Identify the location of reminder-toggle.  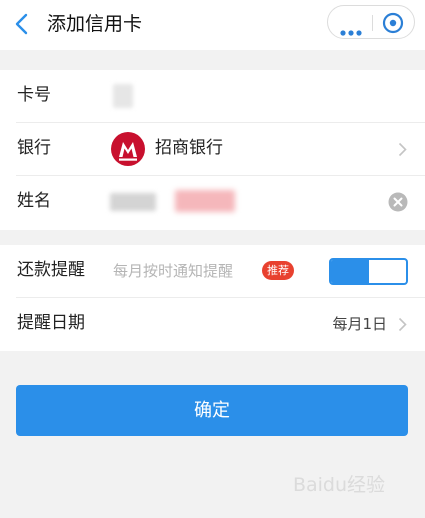
(368, 271).